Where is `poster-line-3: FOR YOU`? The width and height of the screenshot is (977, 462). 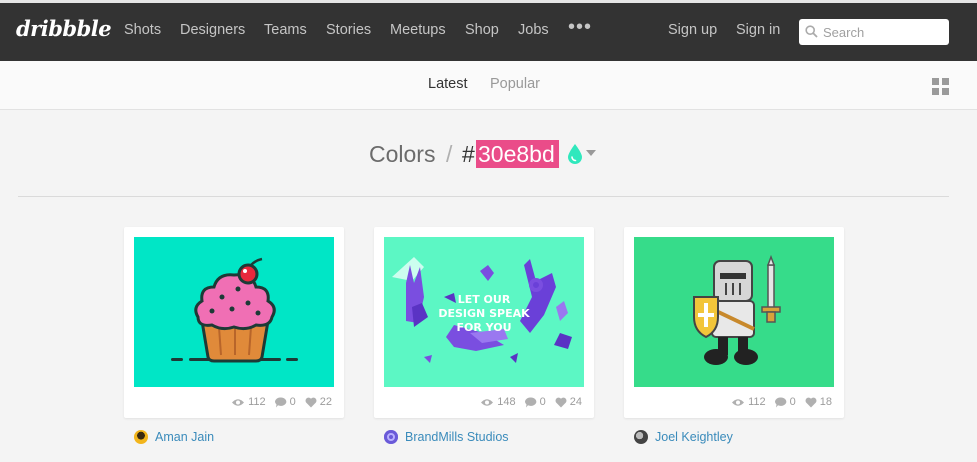
poster-line-3: FOR YOU is located at coordinates (483, 327).